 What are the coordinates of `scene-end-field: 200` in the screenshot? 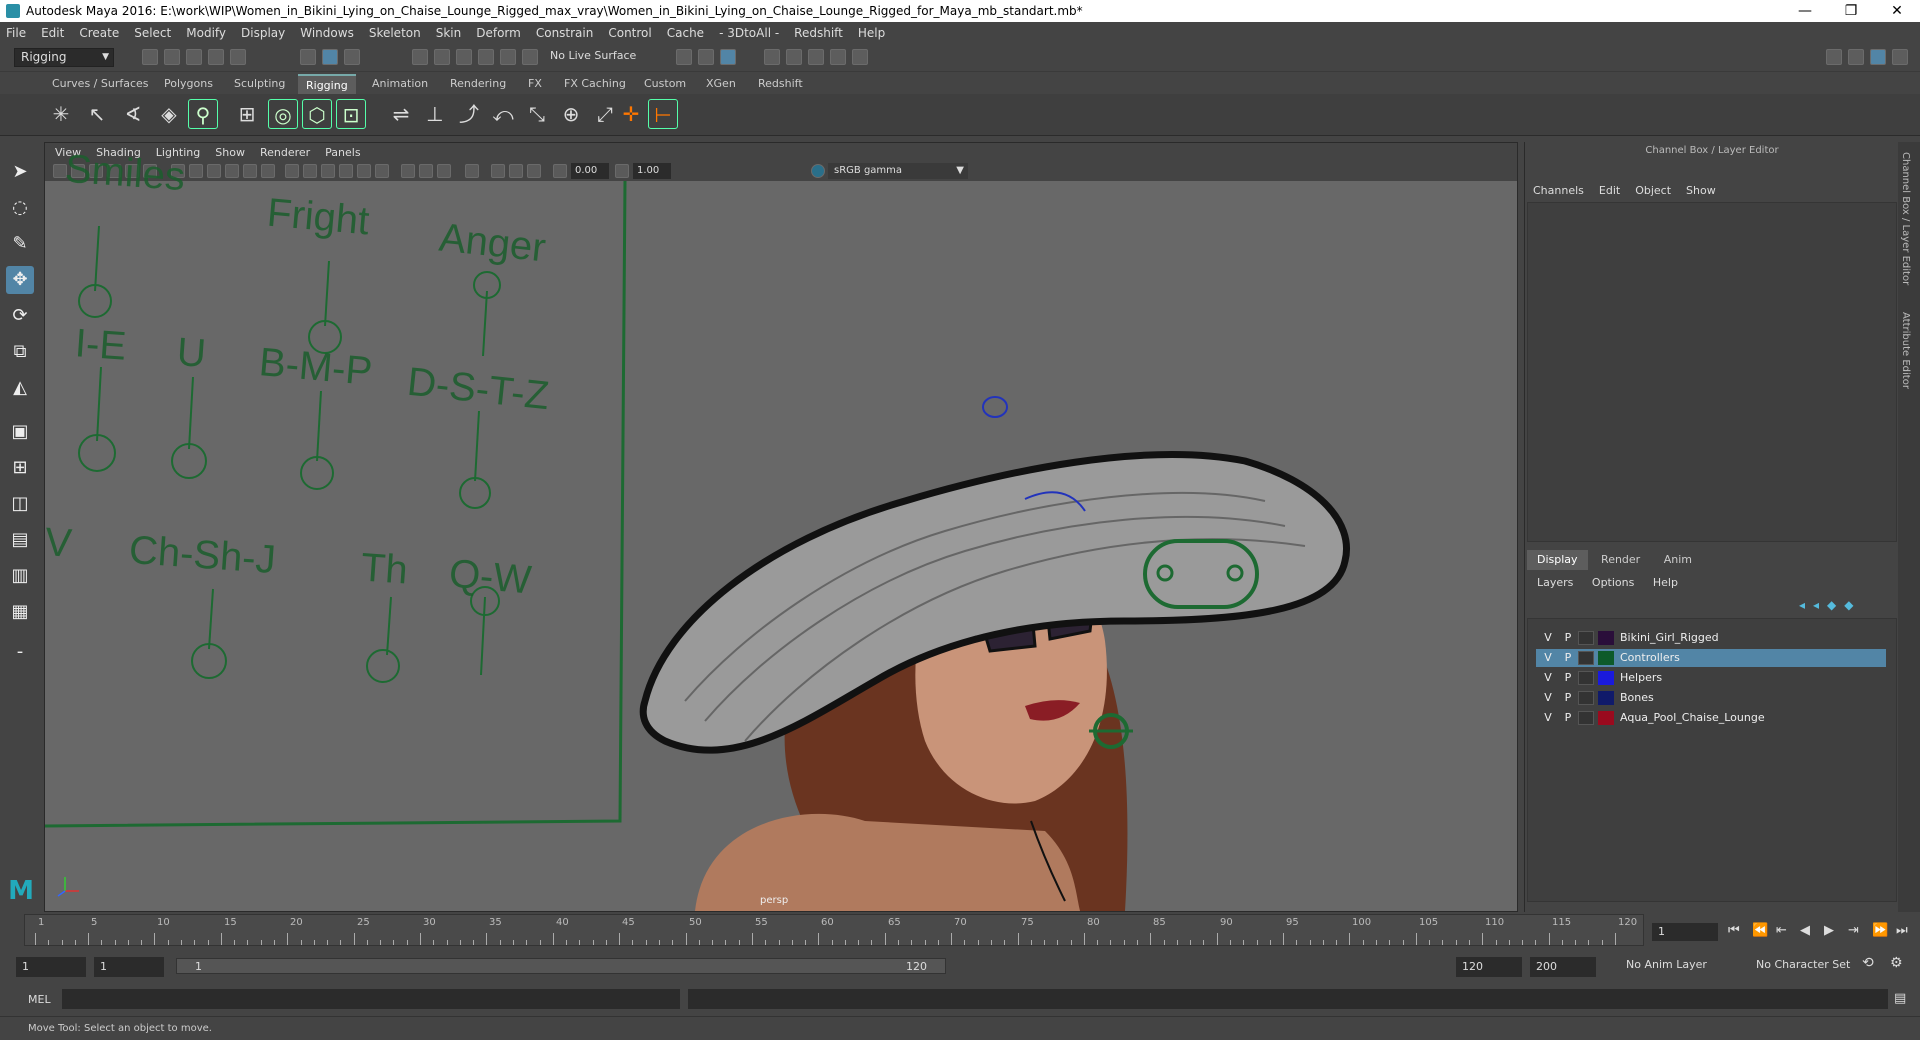 It's located at (1563, 967).